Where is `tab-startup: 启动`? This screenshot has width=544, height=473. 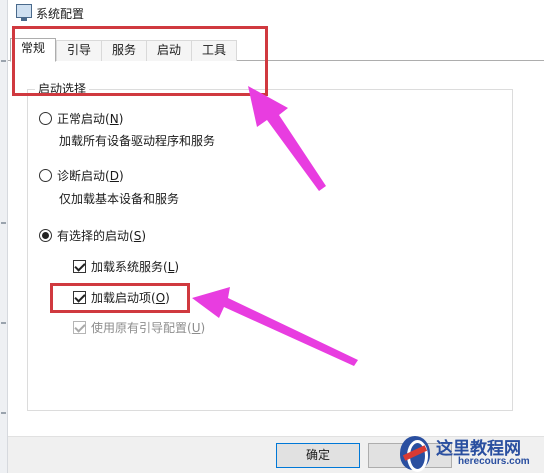
tab-startup: 启动 is located at coordinates (169, 50).